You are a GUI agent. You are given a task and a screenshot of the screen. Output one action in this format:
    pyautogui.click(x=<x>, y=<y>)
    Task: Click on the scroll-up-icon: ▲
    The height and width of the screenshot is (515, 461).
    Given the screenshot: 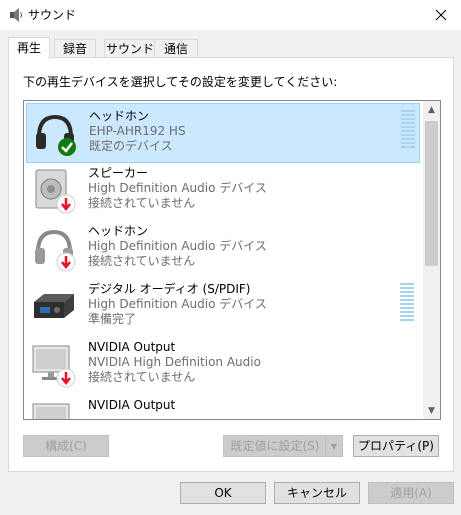 What is the action you would take?
    pyautogui.click(x=431, y=109)
    